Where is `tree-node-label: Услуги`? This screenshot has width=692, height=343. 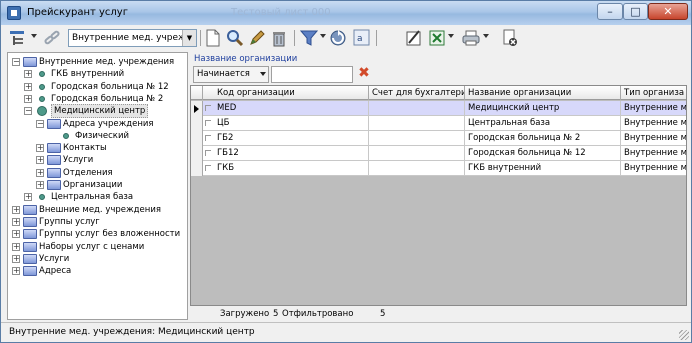 tree-node-label: Услуги is located at coordinates (54, 258).